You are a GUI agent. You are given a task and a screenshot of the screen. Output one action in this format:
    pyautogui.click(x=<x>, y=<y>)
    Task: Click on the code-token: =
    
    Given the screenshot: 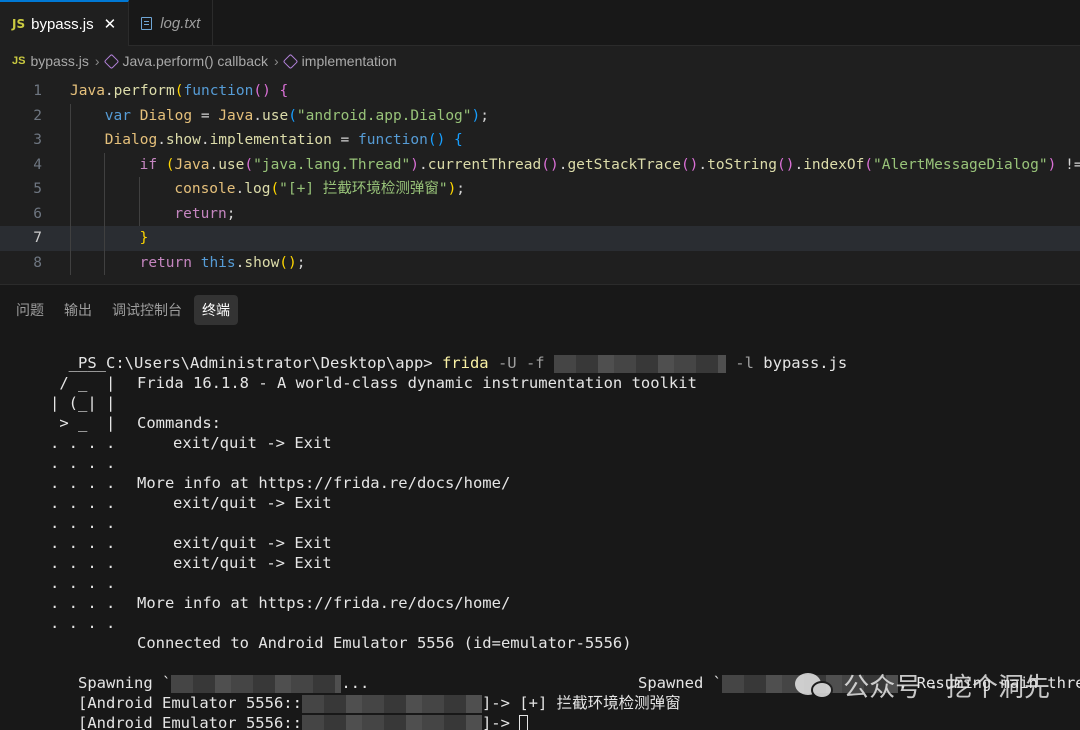 What is the action you would take?
    pyautogui.click(x=344, y=140)
    